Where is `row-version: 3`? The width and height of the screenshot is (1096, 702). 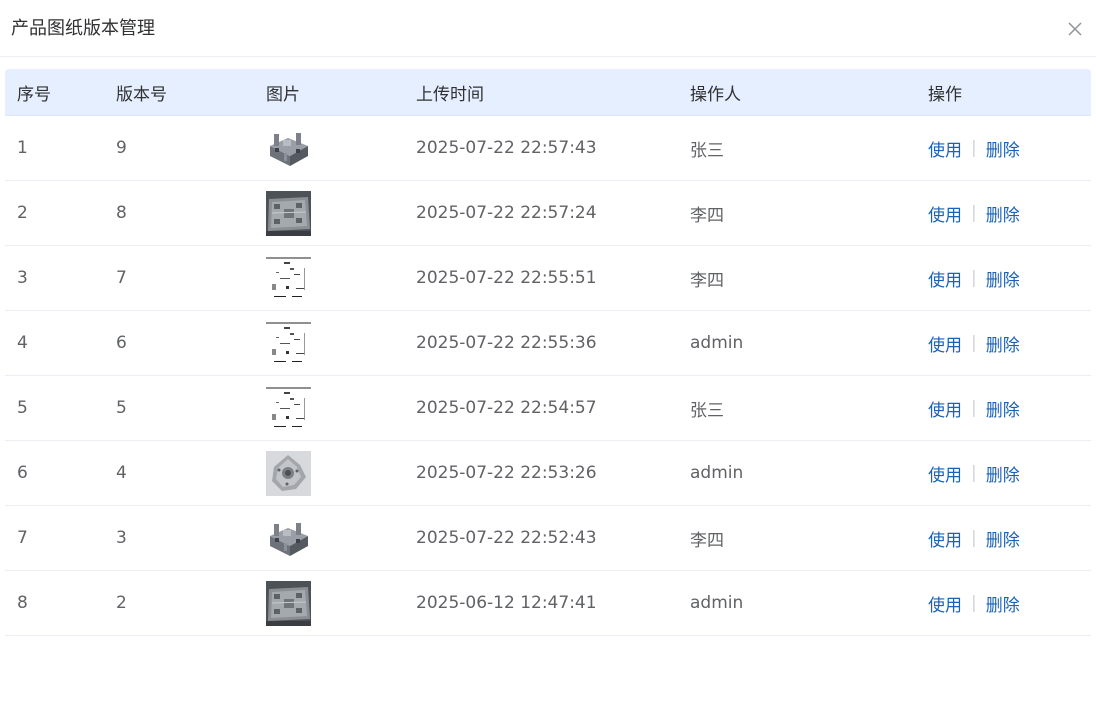
row-version: 3 is located at coordinates (121, 538).